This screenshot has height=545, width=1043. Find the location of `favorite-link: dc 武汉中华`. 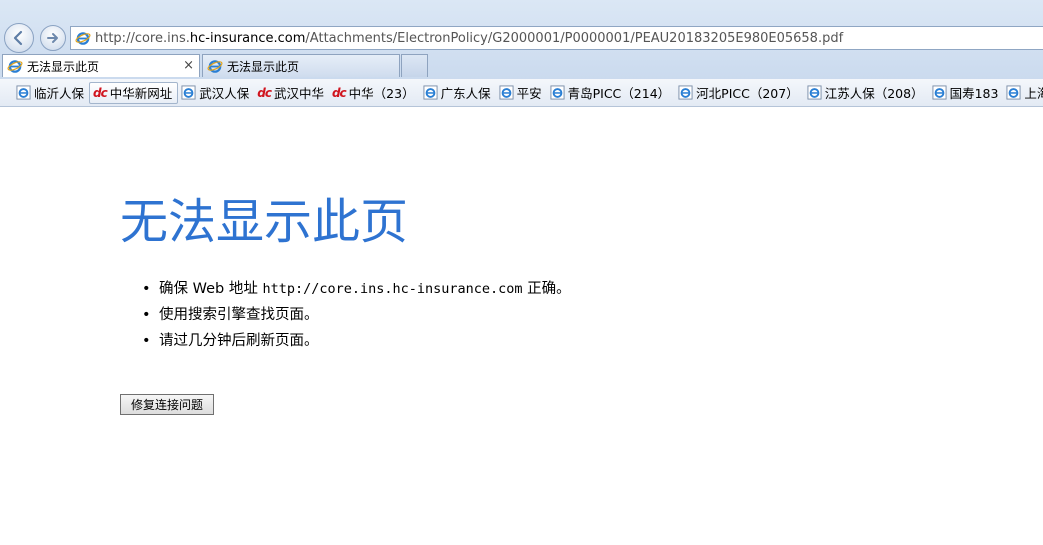

favorite-link: dc 武汉中华 is located at coordinates (291, 93).